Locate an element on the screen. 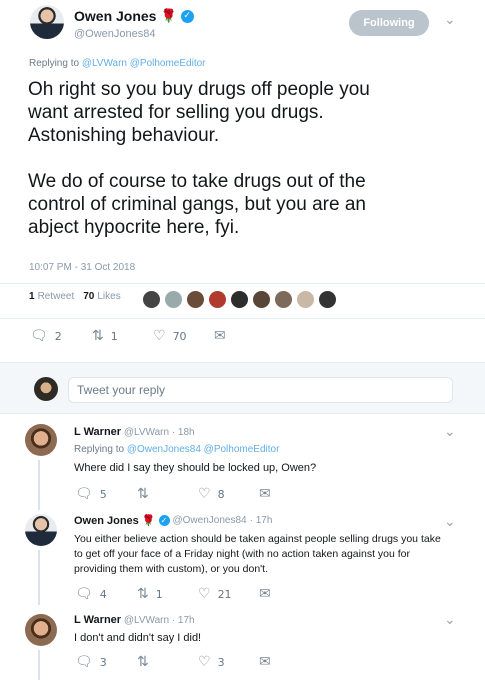  reply-author-name: Owen Jones is located at coordinates (106, 521).